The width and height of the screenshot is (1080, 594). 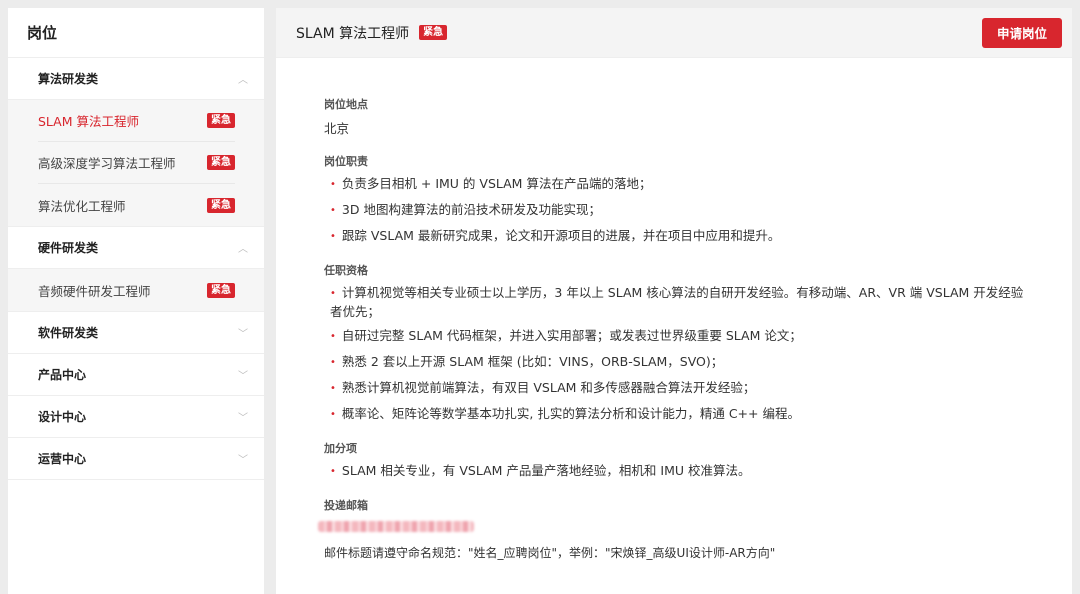 I want to click on job-list-item: 高级深度学习算法工程师 紧急, so click(x=136, y=163).